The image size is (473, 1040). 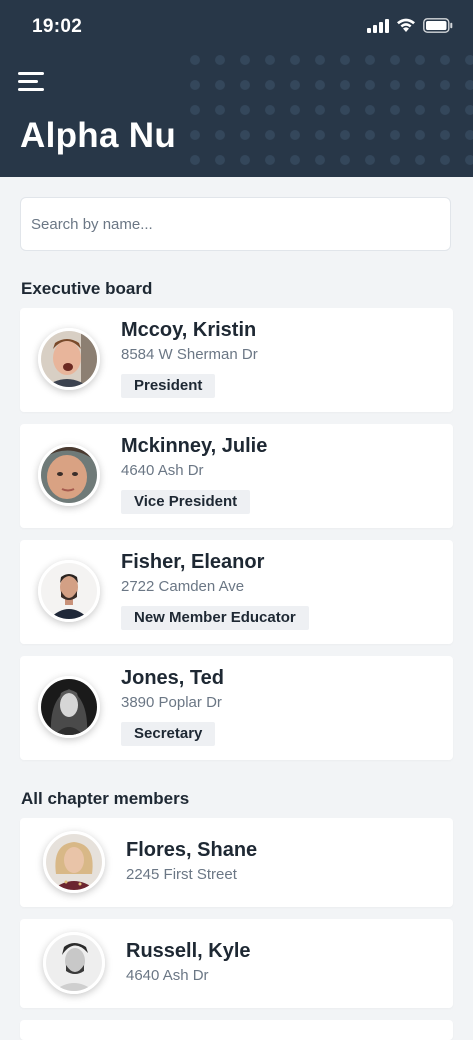 What do you see at coordinates (105, 798) in the screenshot?
I see `section-title-all-members: All chapter members` at bounding box center [105, 798].